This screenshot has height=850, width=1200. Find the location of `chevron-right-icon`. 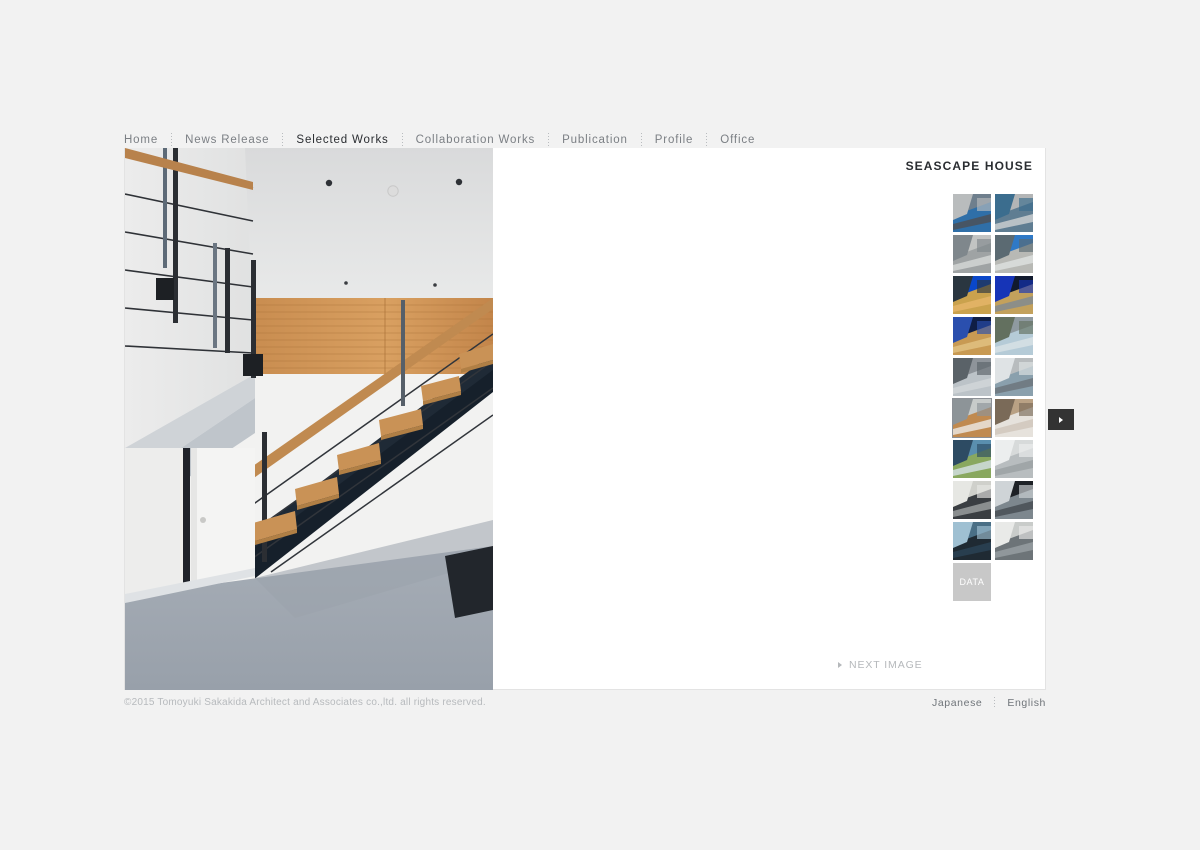

chevron-right-icon is located at coordinates (1061, 419).